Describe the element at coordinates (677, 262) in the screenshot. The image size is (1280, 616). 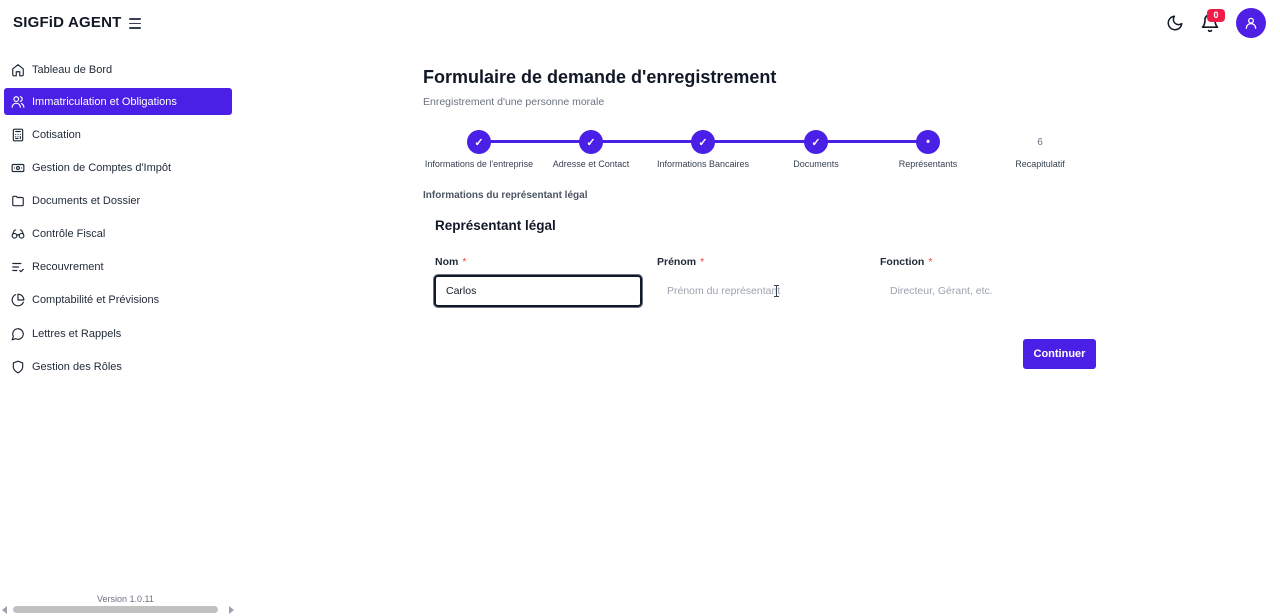
I see `prenom-label-text: Prénom` at that location.